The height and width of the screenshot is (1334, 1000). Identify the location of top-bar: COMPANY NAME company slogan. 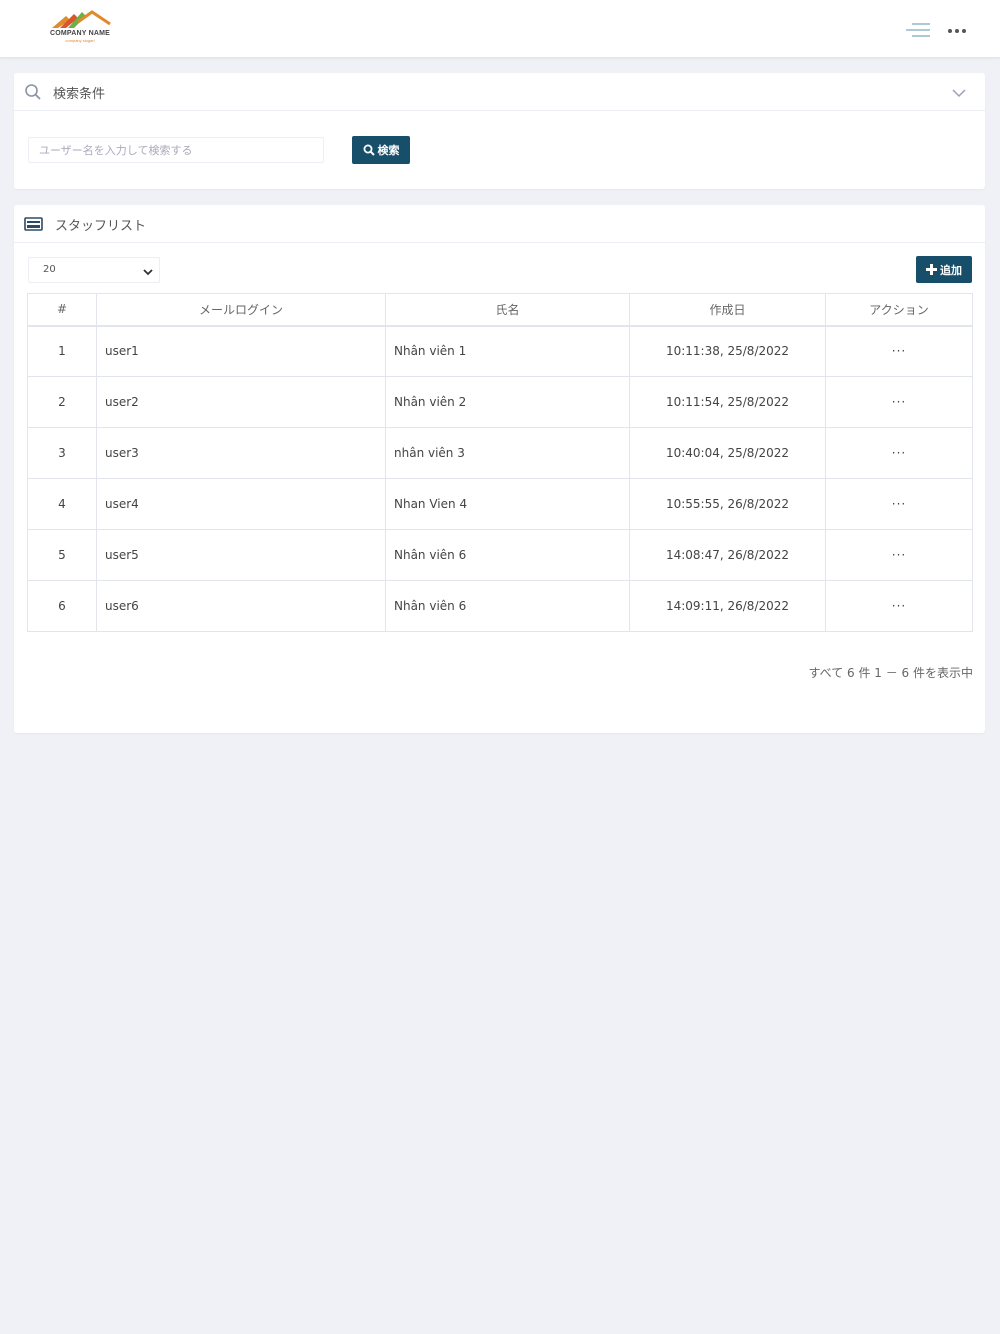
(500, 29).